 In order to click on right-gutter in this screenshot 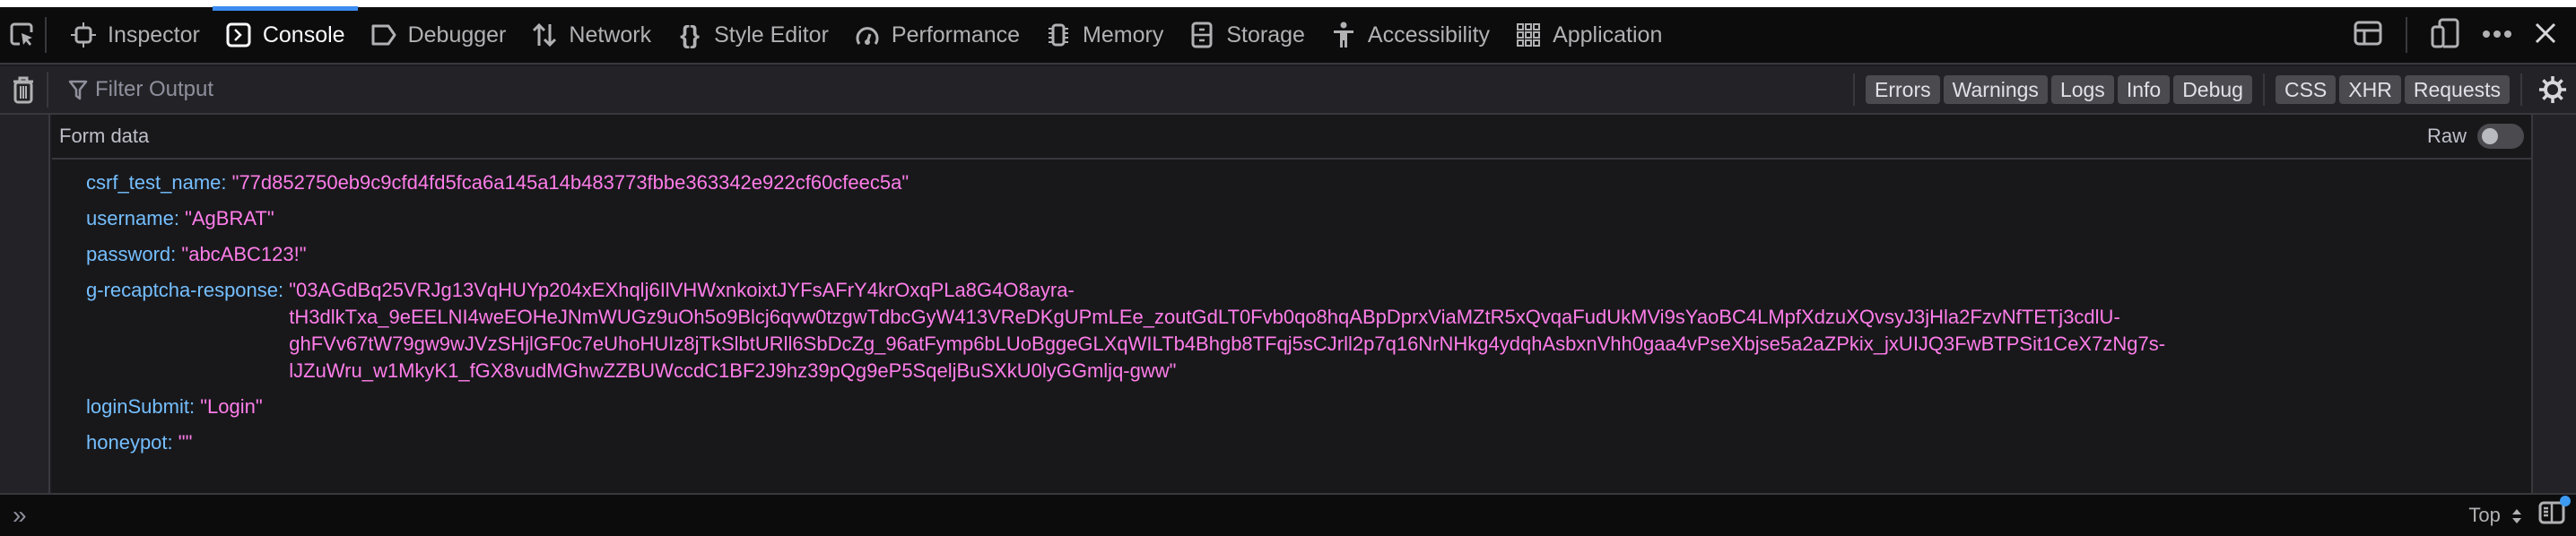, I will do `click(2553, 304)`.